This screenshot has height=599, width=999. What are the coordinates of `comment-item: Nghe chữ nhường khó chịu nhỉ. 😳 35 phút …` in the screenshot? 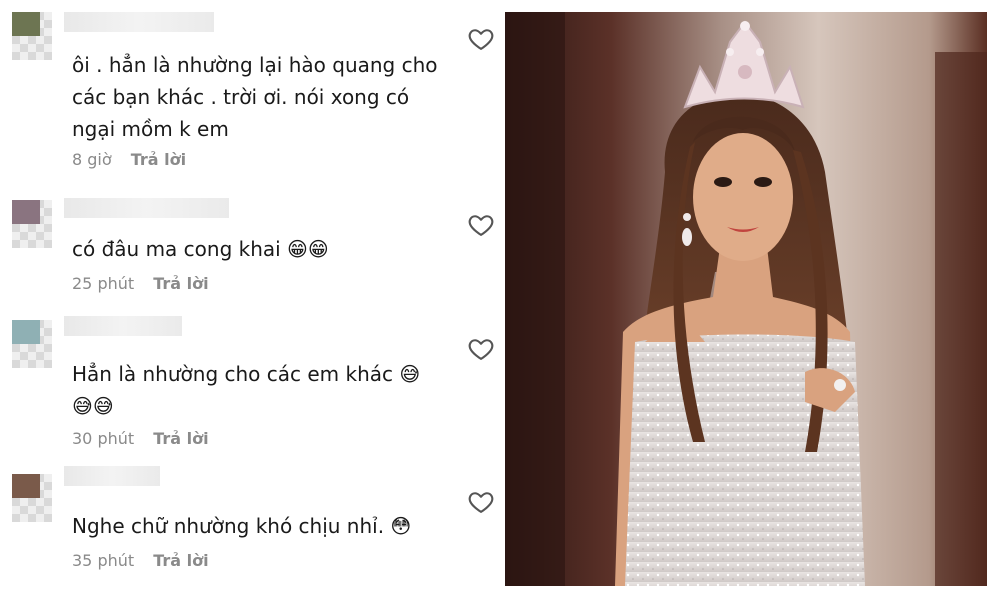 It's located at (250, 520).